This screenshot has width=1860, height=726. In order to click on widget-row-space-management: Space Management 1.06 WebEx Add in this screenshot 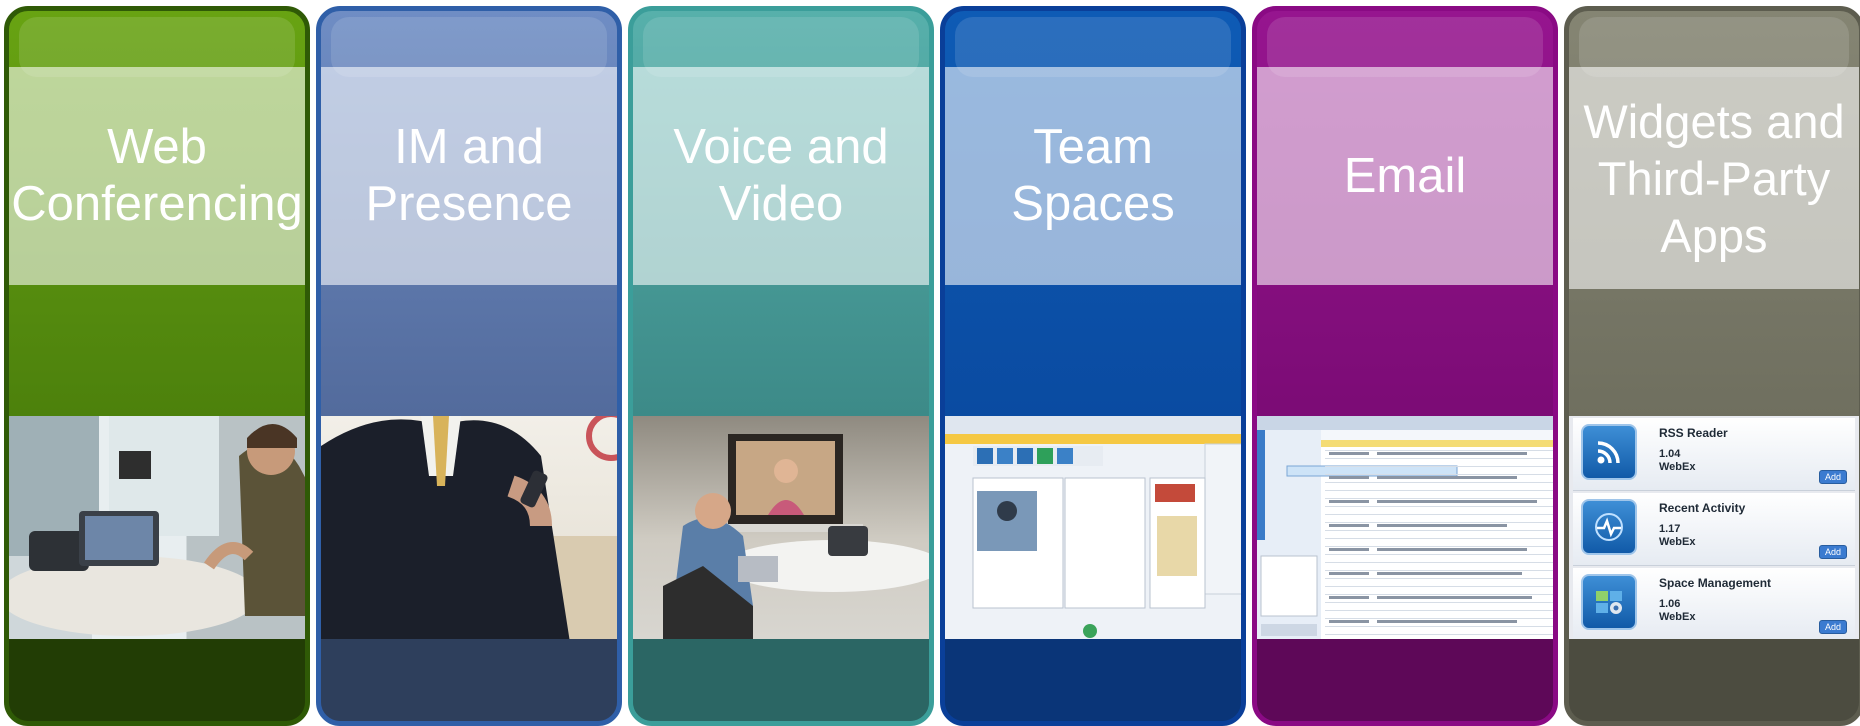, I will do `click(1714, 603)`.